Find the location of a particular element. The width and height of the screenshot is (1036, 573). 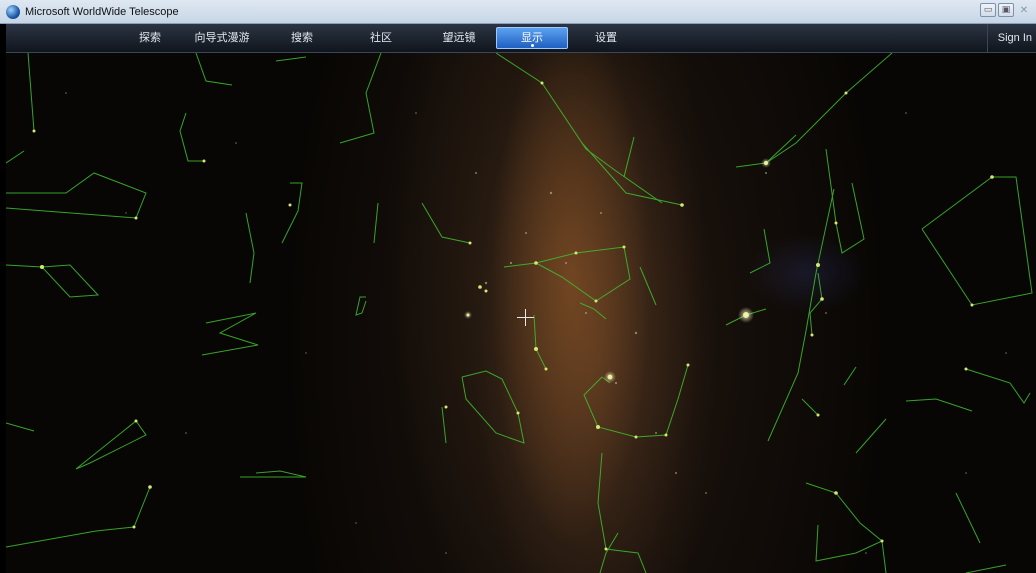

menu-view-label: 显示 is located at coordinates (532, 37).